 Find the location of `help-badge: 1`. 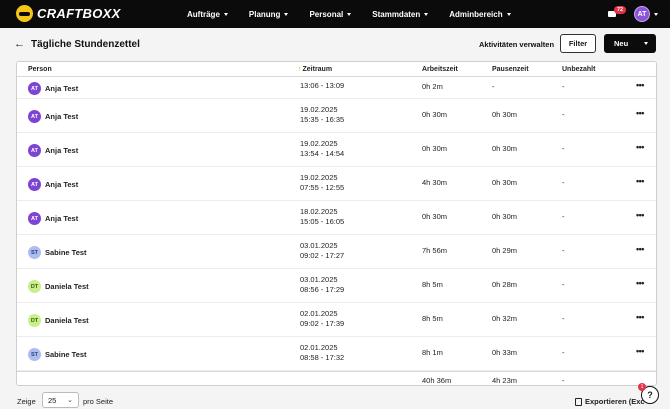

help-badge: 1 is located at coordinates (642, 387).